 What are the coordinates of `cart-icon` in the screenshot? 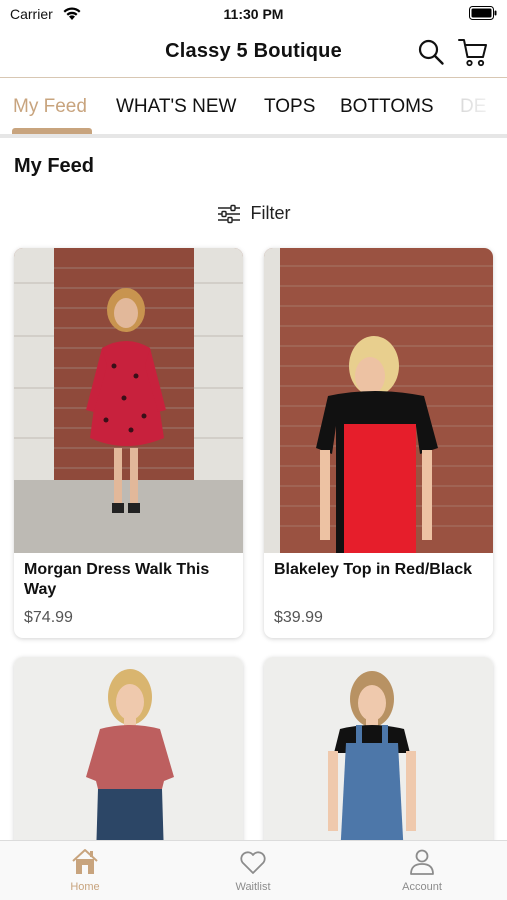 It's located at (473, 52).